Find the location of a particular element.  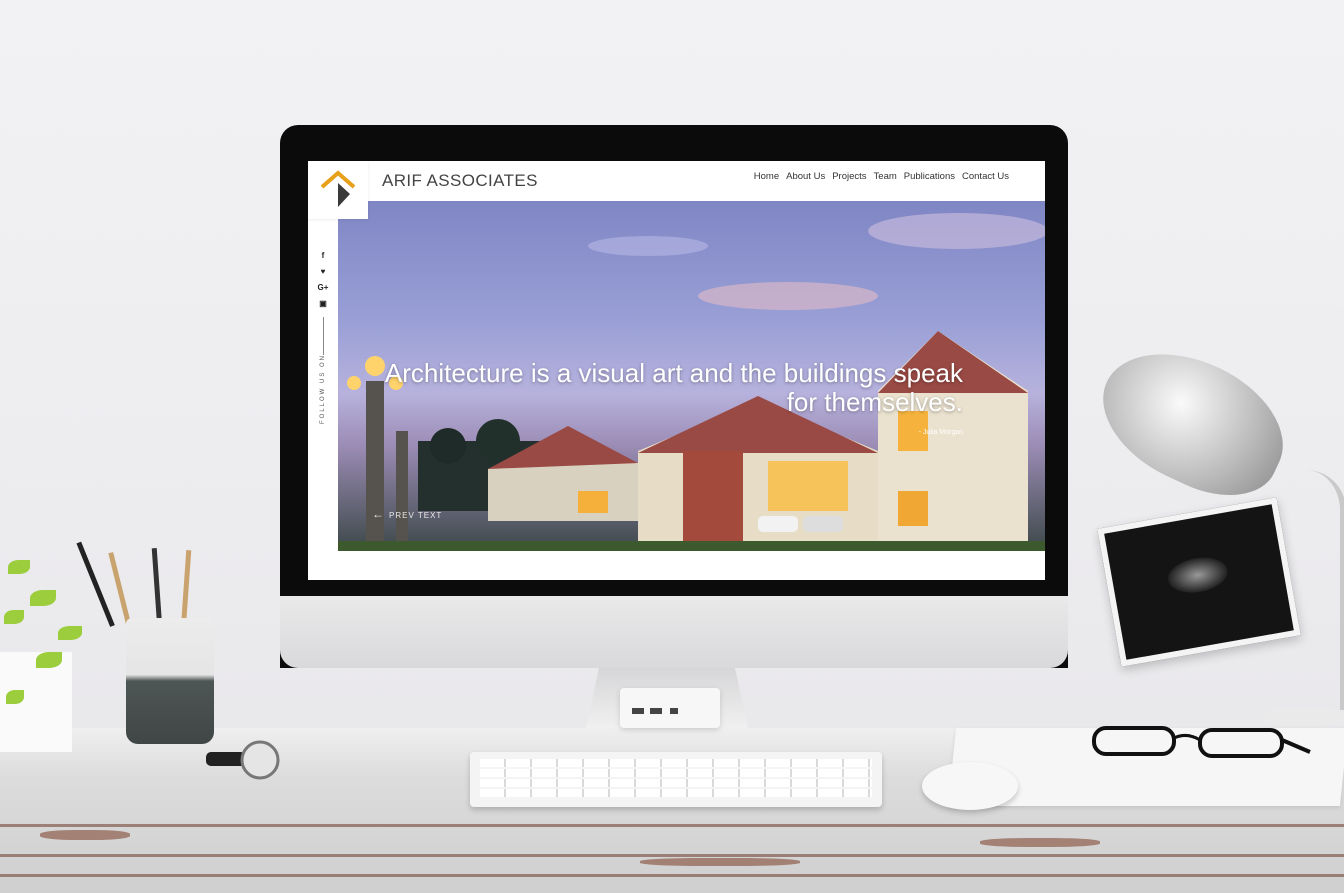

arrow-left-icon: ← is located at coordinates (378, 514).